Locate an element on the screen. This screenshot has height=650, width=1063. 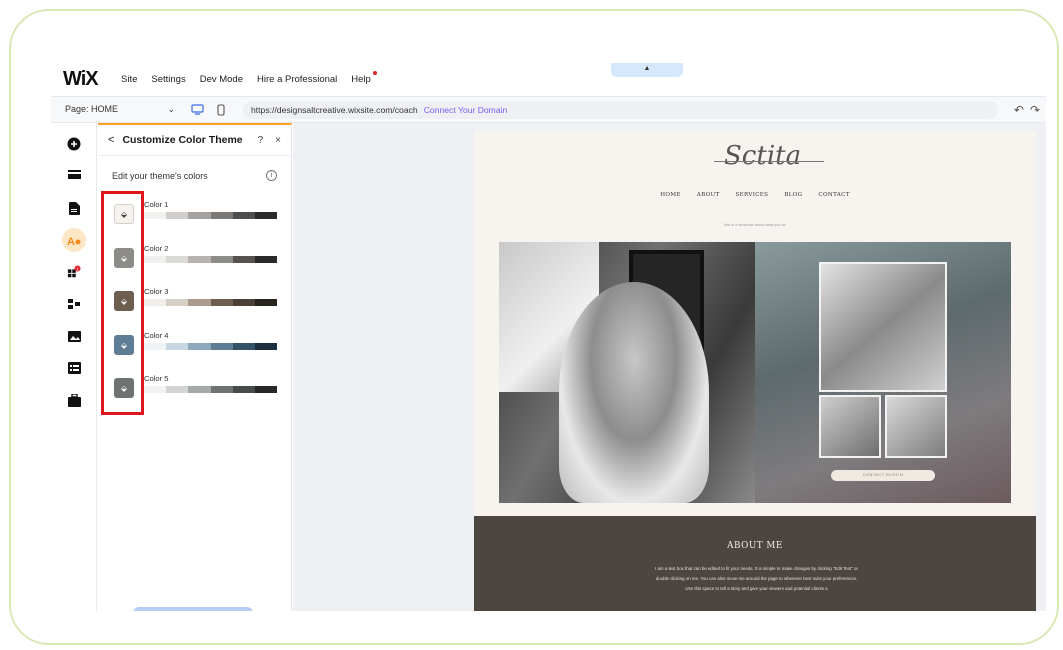
help-icon: ? is located at coordinates (261, 140).